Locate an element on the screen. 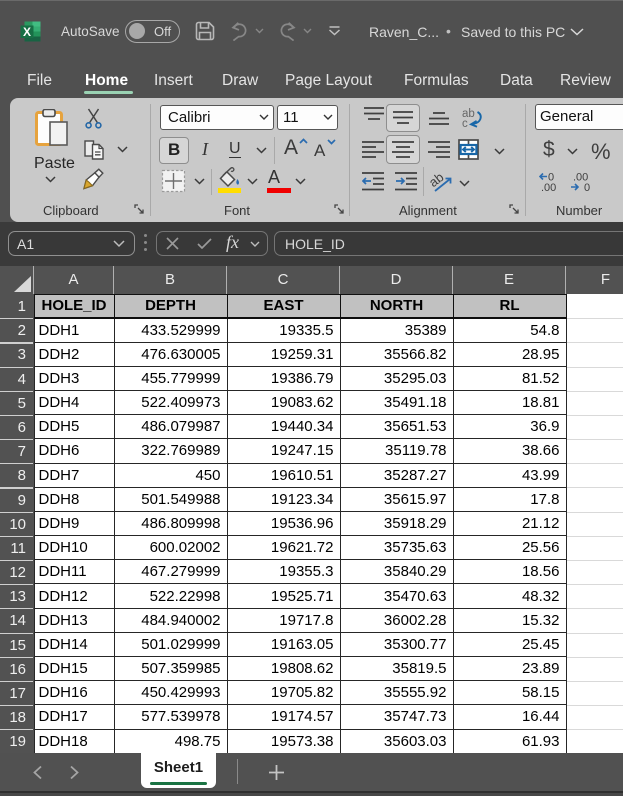 The width and height of the screenshot is (623, 796). svg-text: X is located at coordinates (26, 31).